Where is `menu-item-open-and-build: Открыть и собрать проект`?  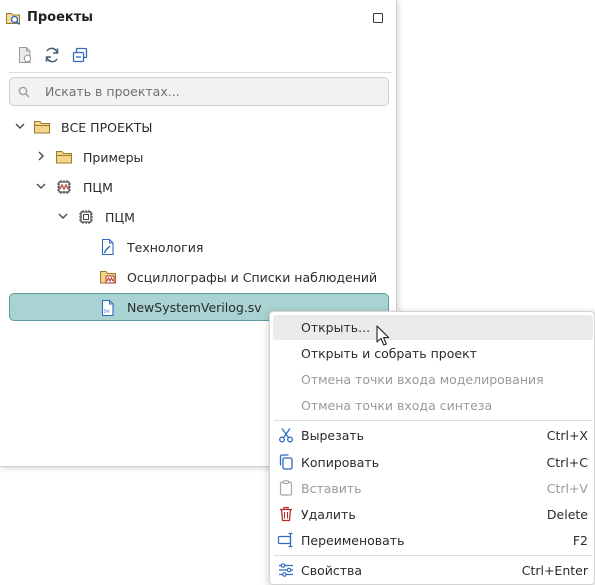 menu-item-open-and-build: Открыть и собрать проект is located at coordinates (433, 353).